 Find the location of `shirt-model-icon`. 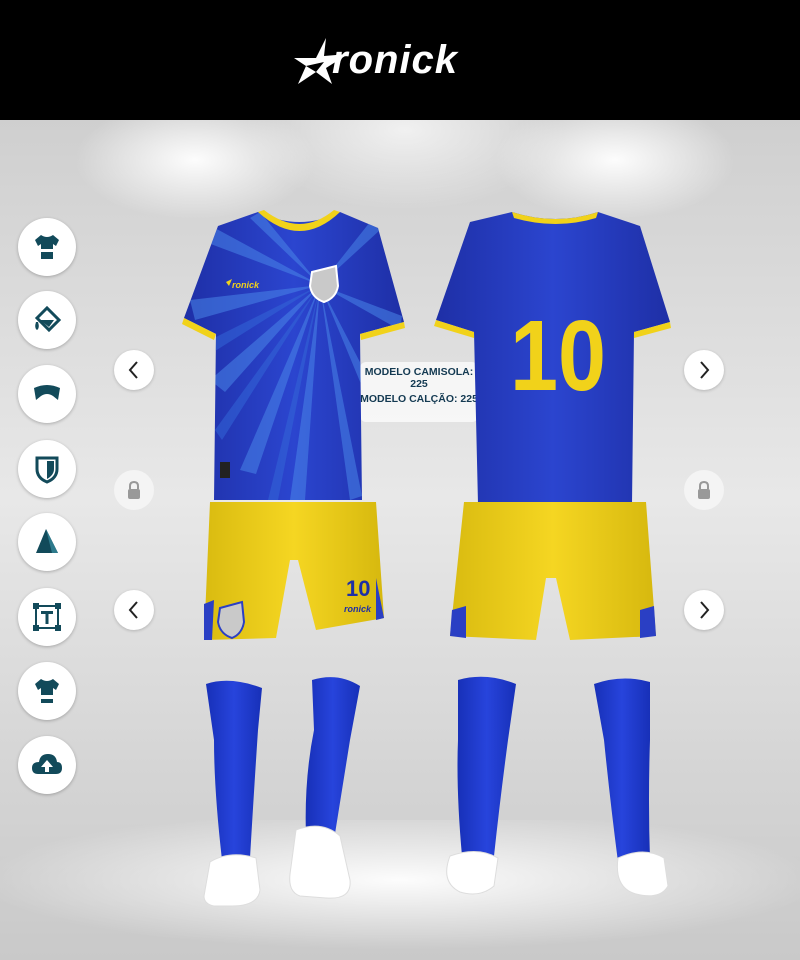

shirt-model-icon is located at coordinates (47, 247).